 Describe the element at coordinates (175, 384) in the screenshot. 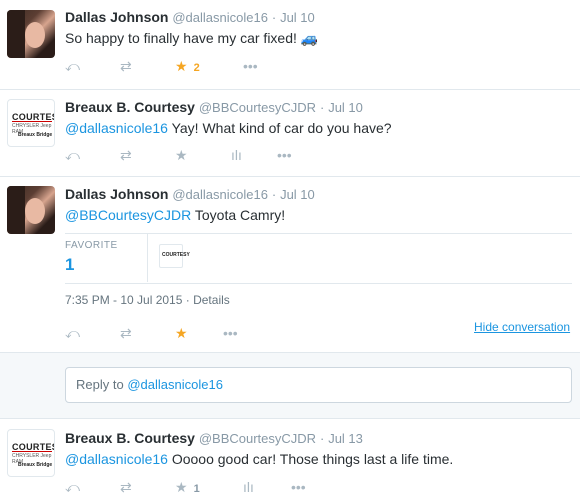

I see `reply-mention: @dallasnicole16` at that location.